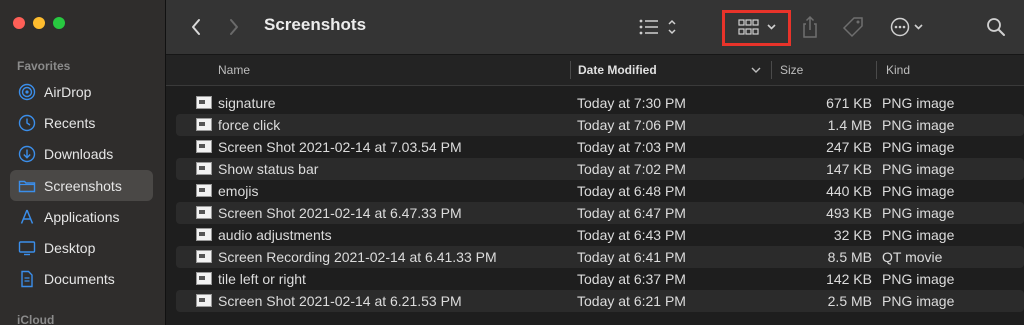  I want to click on column-header-name: Name, so click(234, 70).